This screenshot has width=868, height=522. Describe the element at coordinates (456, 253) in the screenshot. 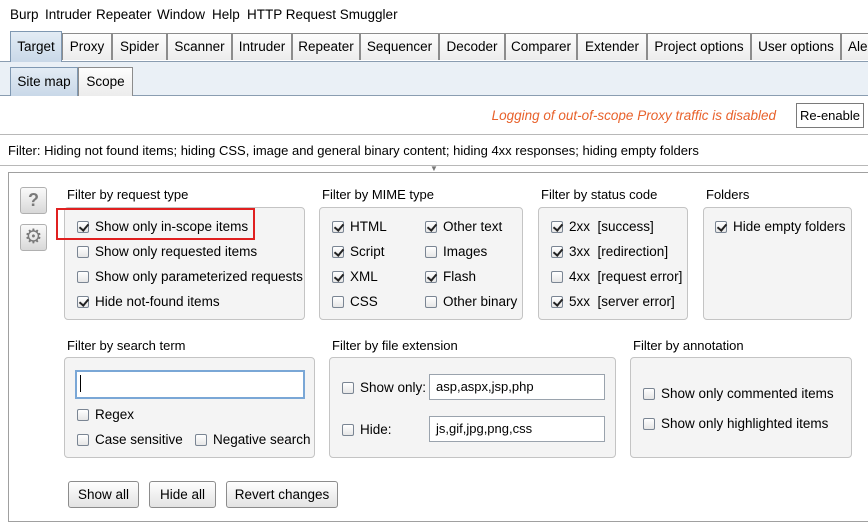

I see `mime-images-checkbox: Images` at that location.